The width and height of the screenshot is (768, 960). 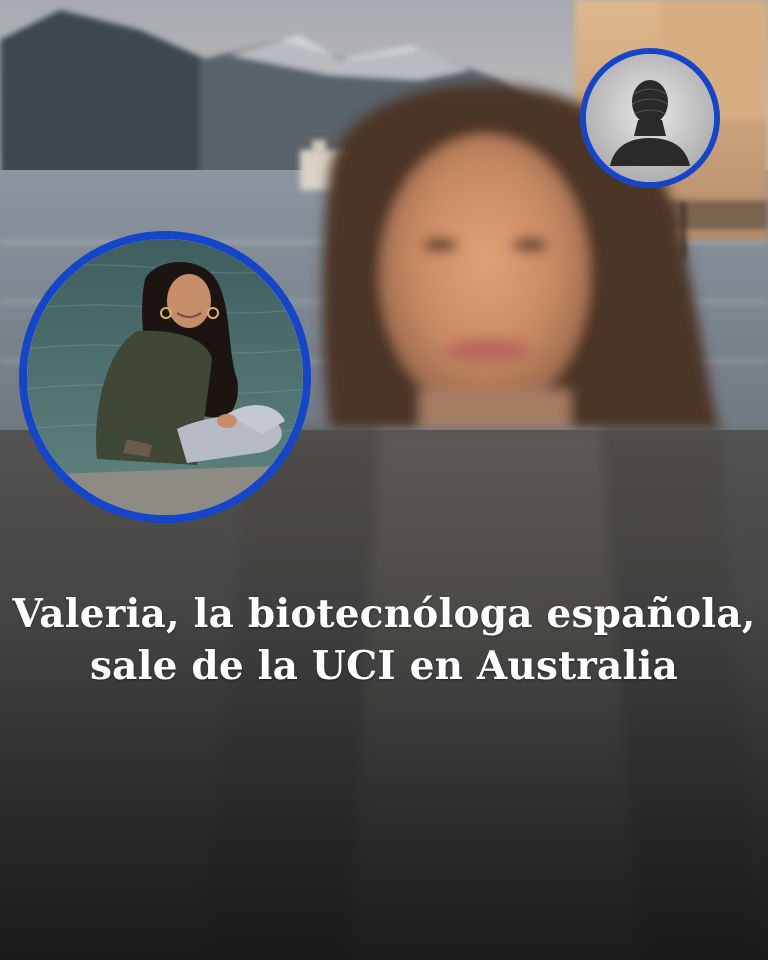 What do you see at coordinates (165, 377) in the screenshot?
I see `inset-photo-woman-sitting` at bounding box center [165, 377].